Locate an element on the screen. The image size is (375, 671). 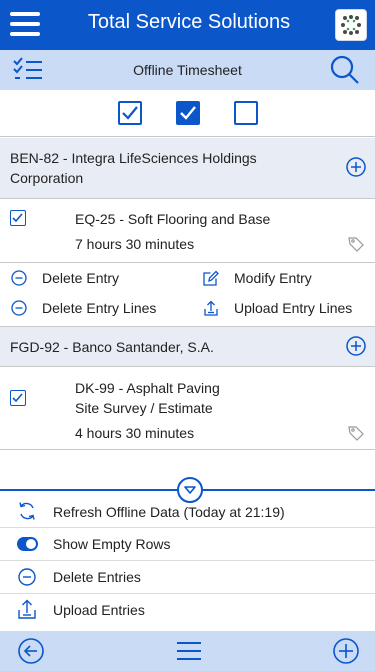
back-arrow-icon is located at coordinates (31, 651).